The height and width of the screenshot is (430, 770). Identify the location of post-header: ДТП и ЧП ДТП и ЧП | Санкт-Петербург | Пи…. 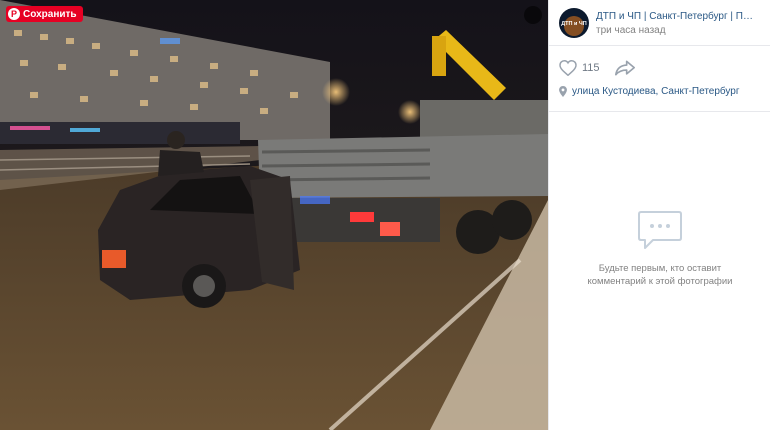
(659, 23).